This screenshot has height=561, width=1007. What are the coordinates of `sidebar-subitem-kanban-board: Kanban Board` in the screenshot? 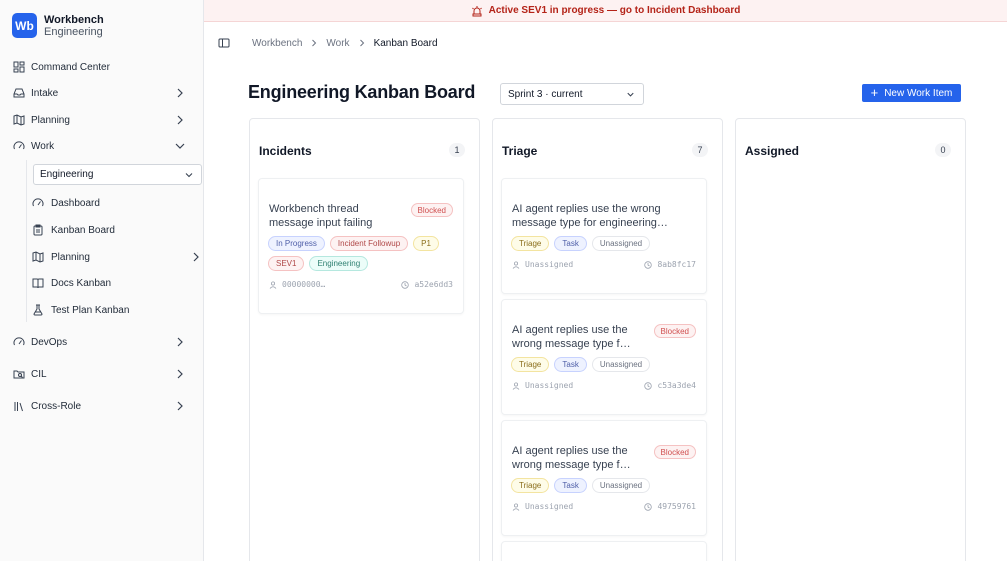 It's located at (115, 230).